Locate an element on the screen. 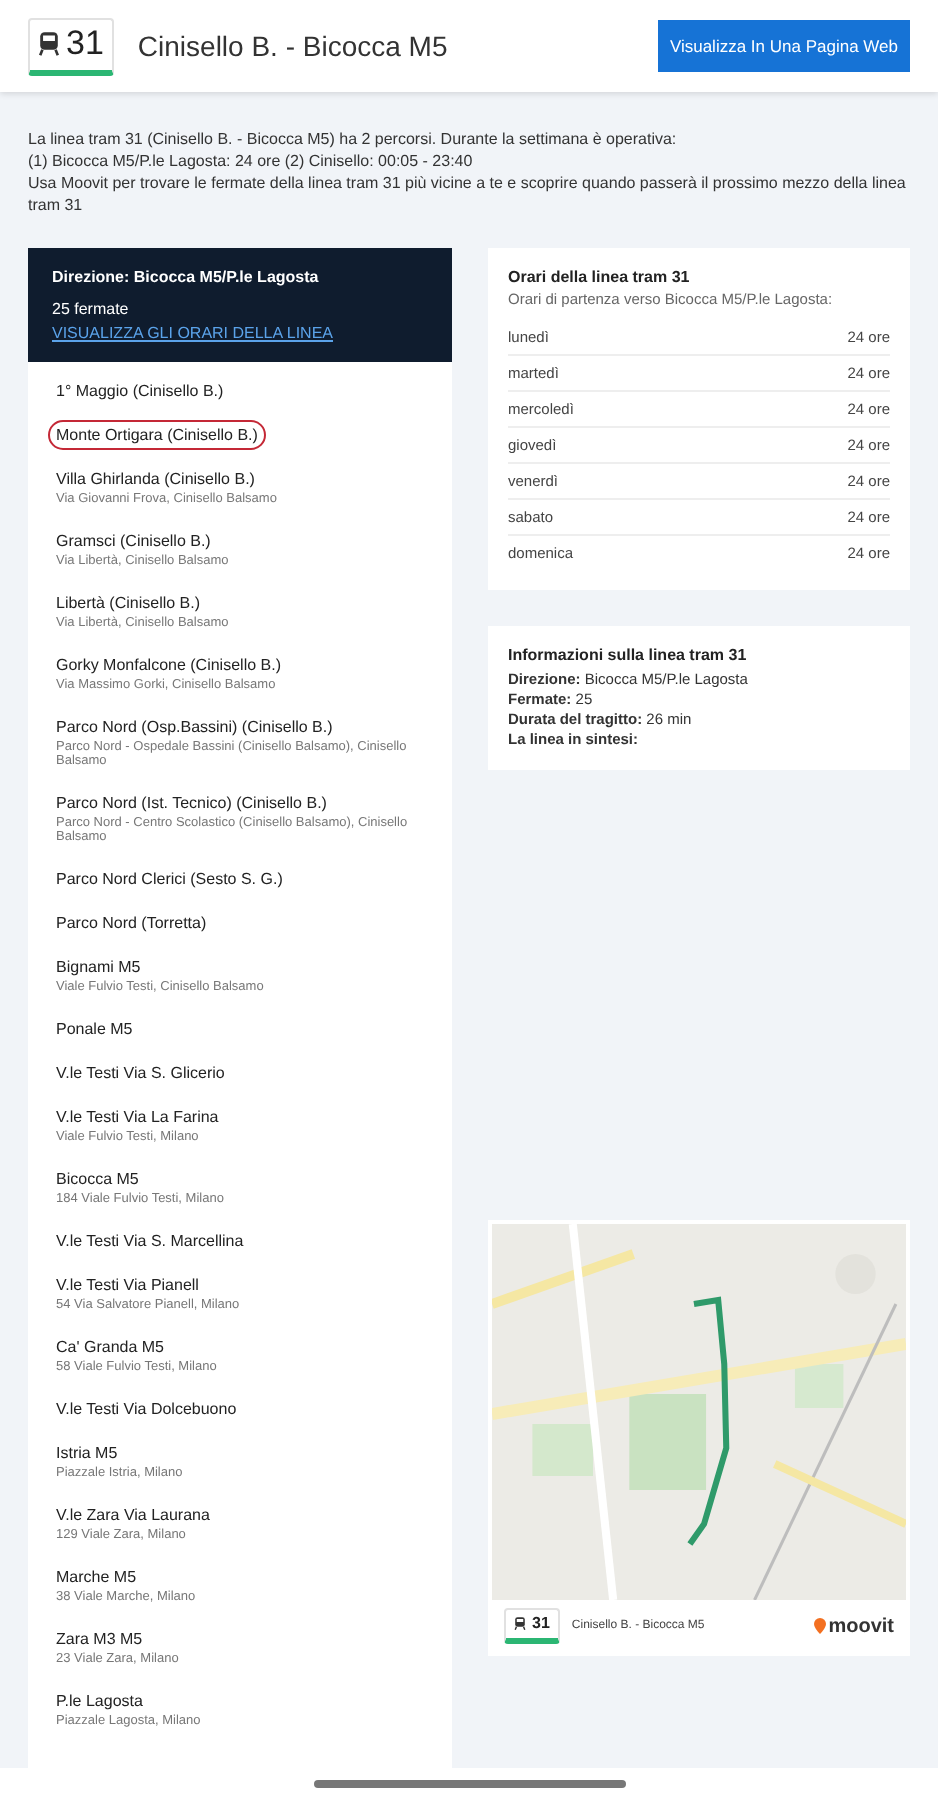  stop-count: 25 fermate is located at coordinates (91, 309).